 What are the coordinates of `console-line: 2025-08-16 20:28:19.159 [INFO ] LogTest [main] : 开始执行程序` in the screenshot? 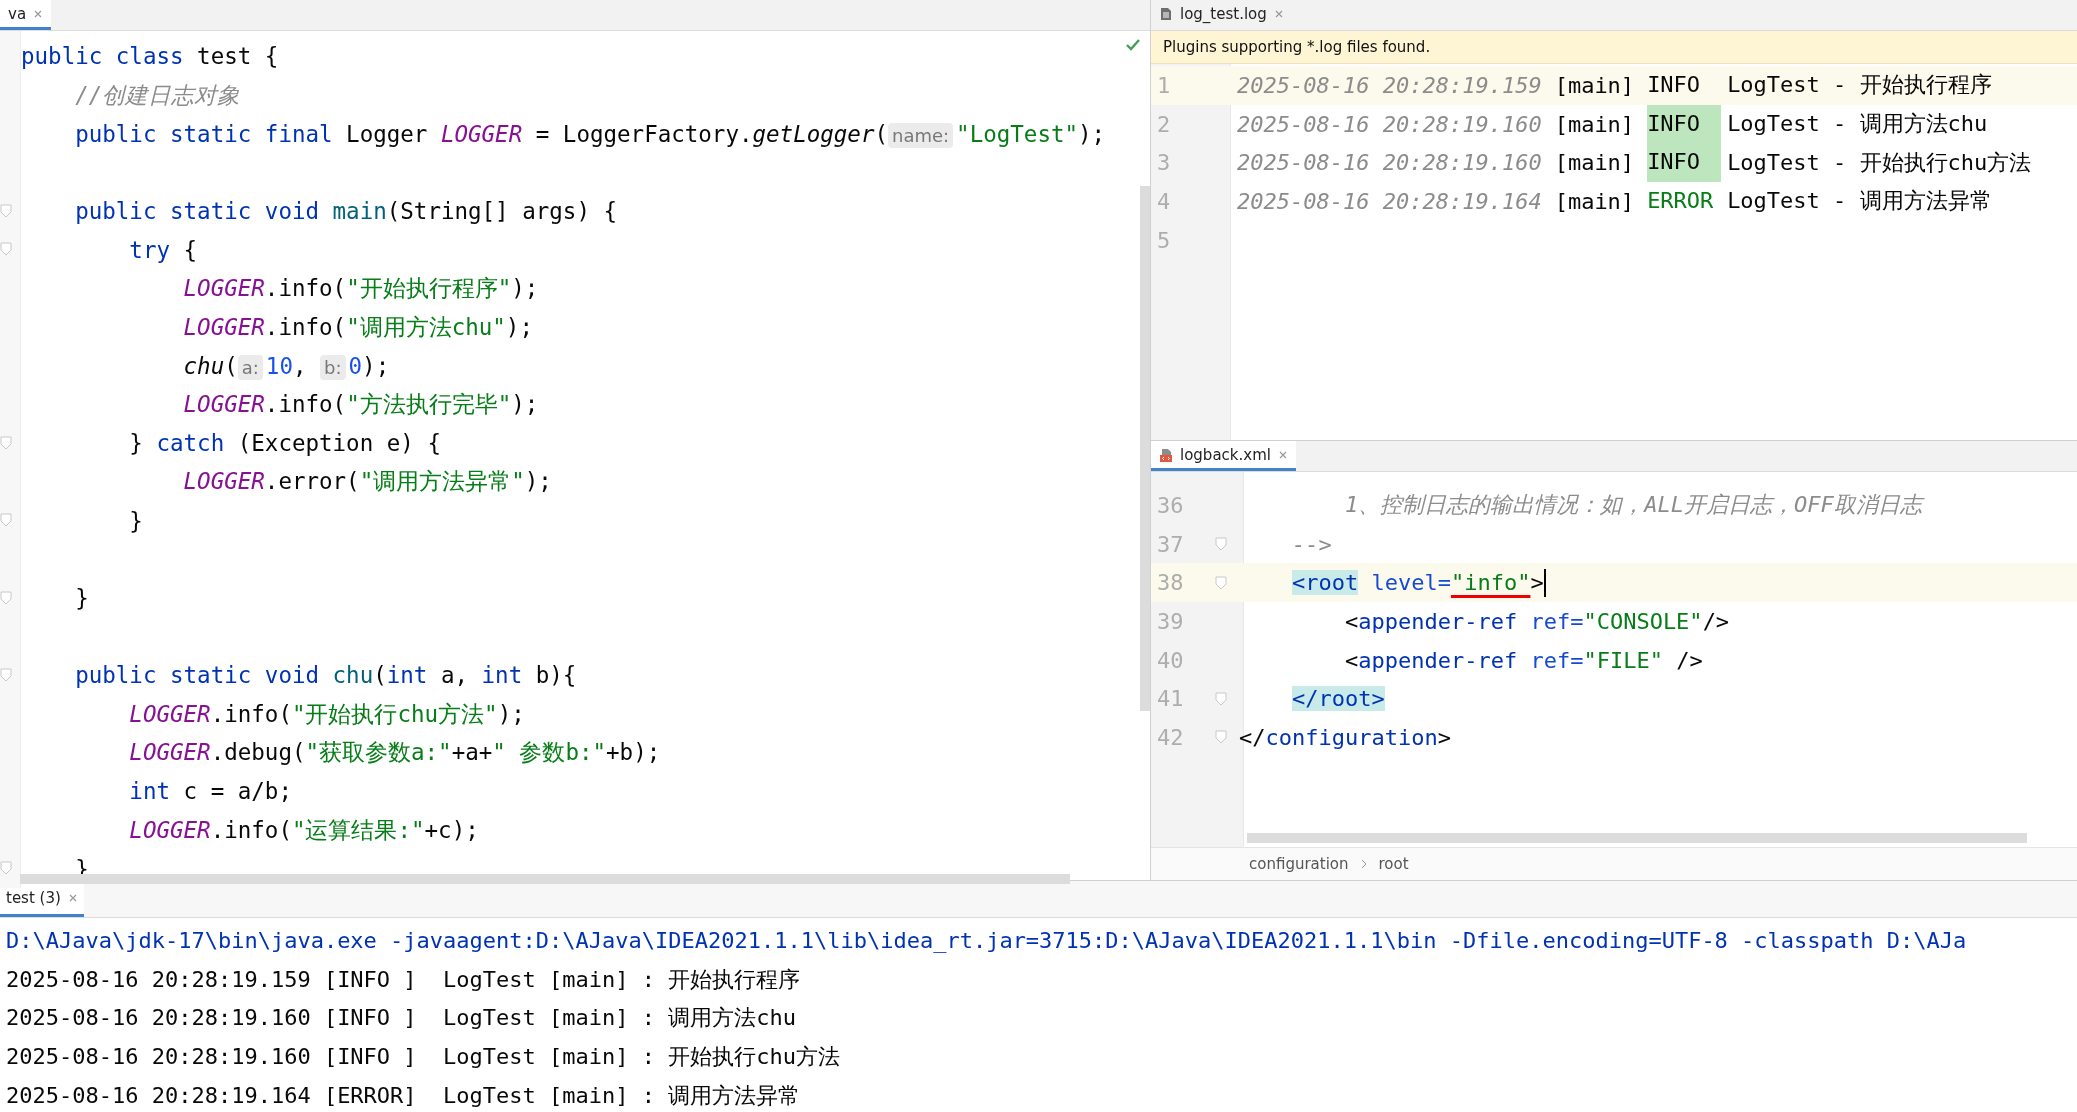 It's located at (404, 979).